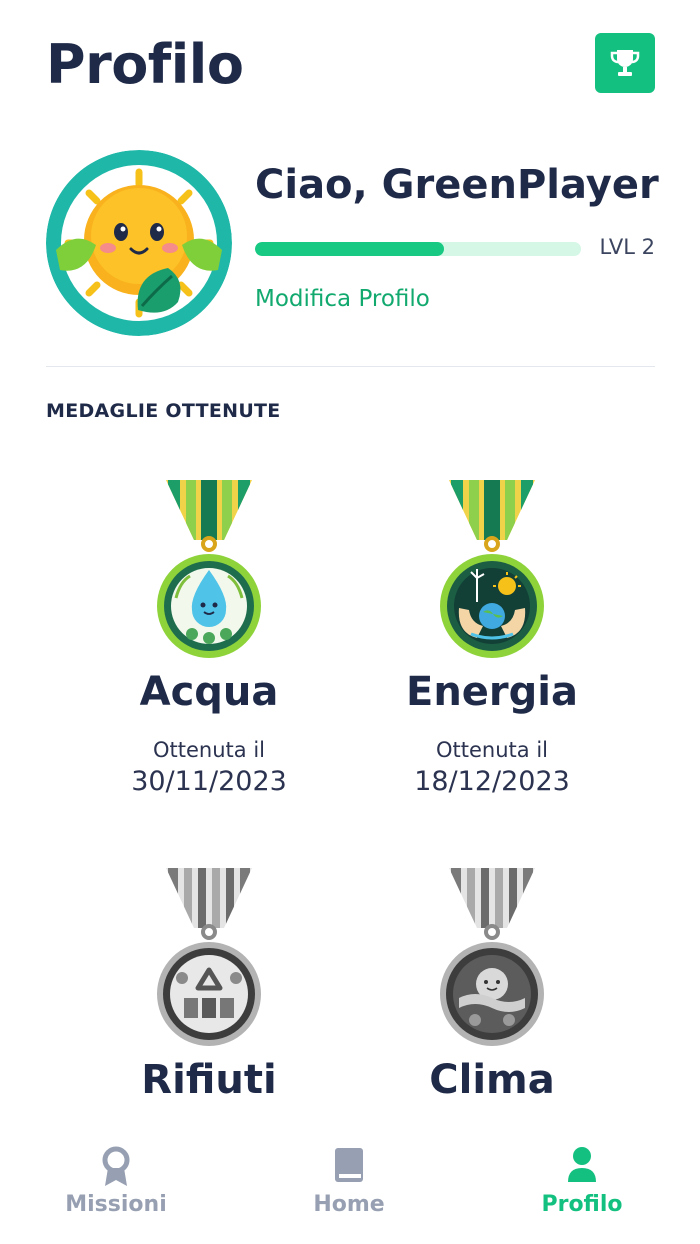 The height and width of the screenshot is (1244, 700). I want to click on medal-date: 18/12/2023, so click(492, 781).